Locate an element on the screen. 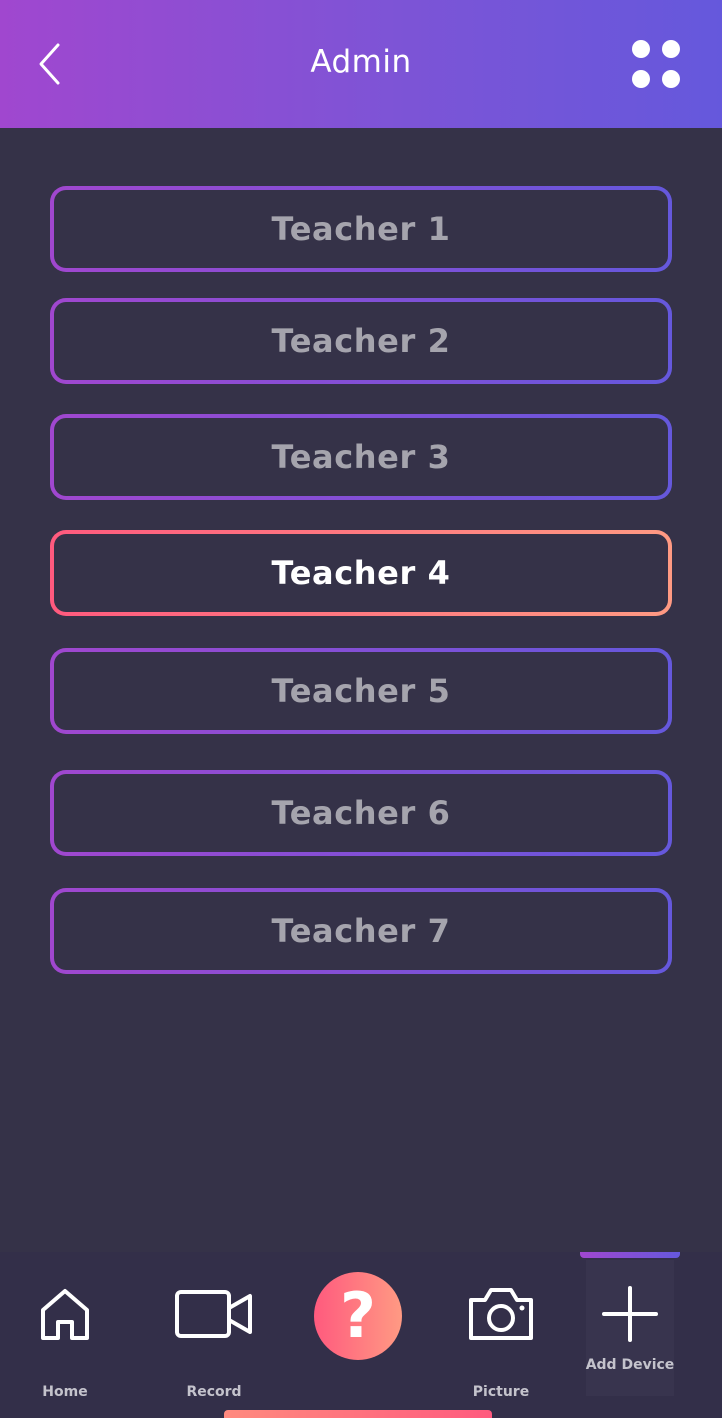  teacher-label: Teacher 7 is located at coordinates (361, 931).